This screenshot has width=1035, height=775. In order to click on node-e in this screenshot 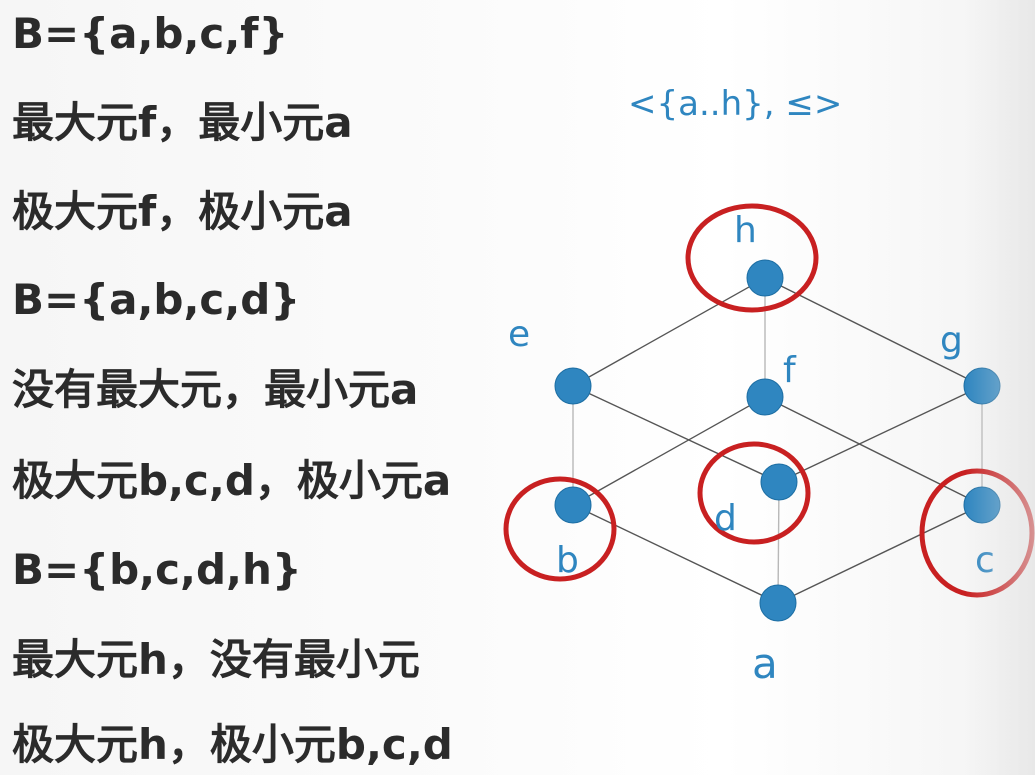, I will do `click(573, 386)`.